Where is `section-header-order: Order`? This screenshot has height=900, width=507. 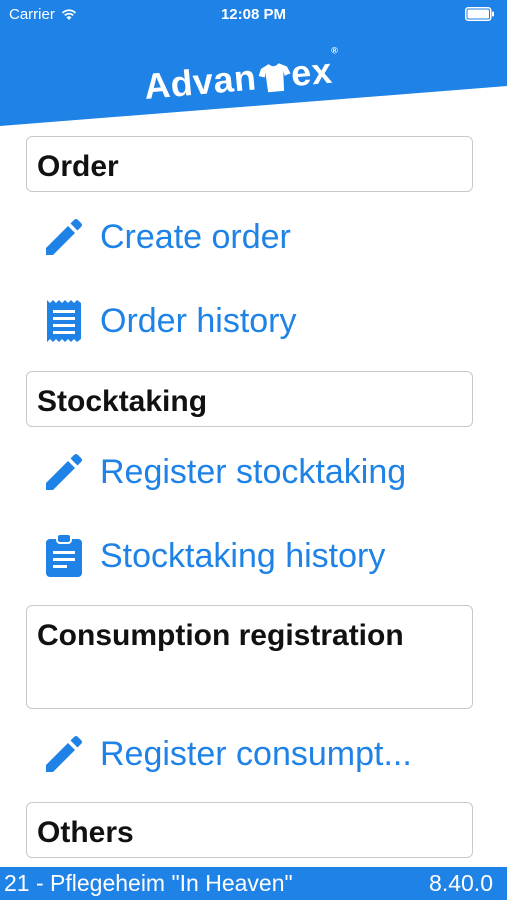
section-header-order: Order is located at coordinates (249, 164).